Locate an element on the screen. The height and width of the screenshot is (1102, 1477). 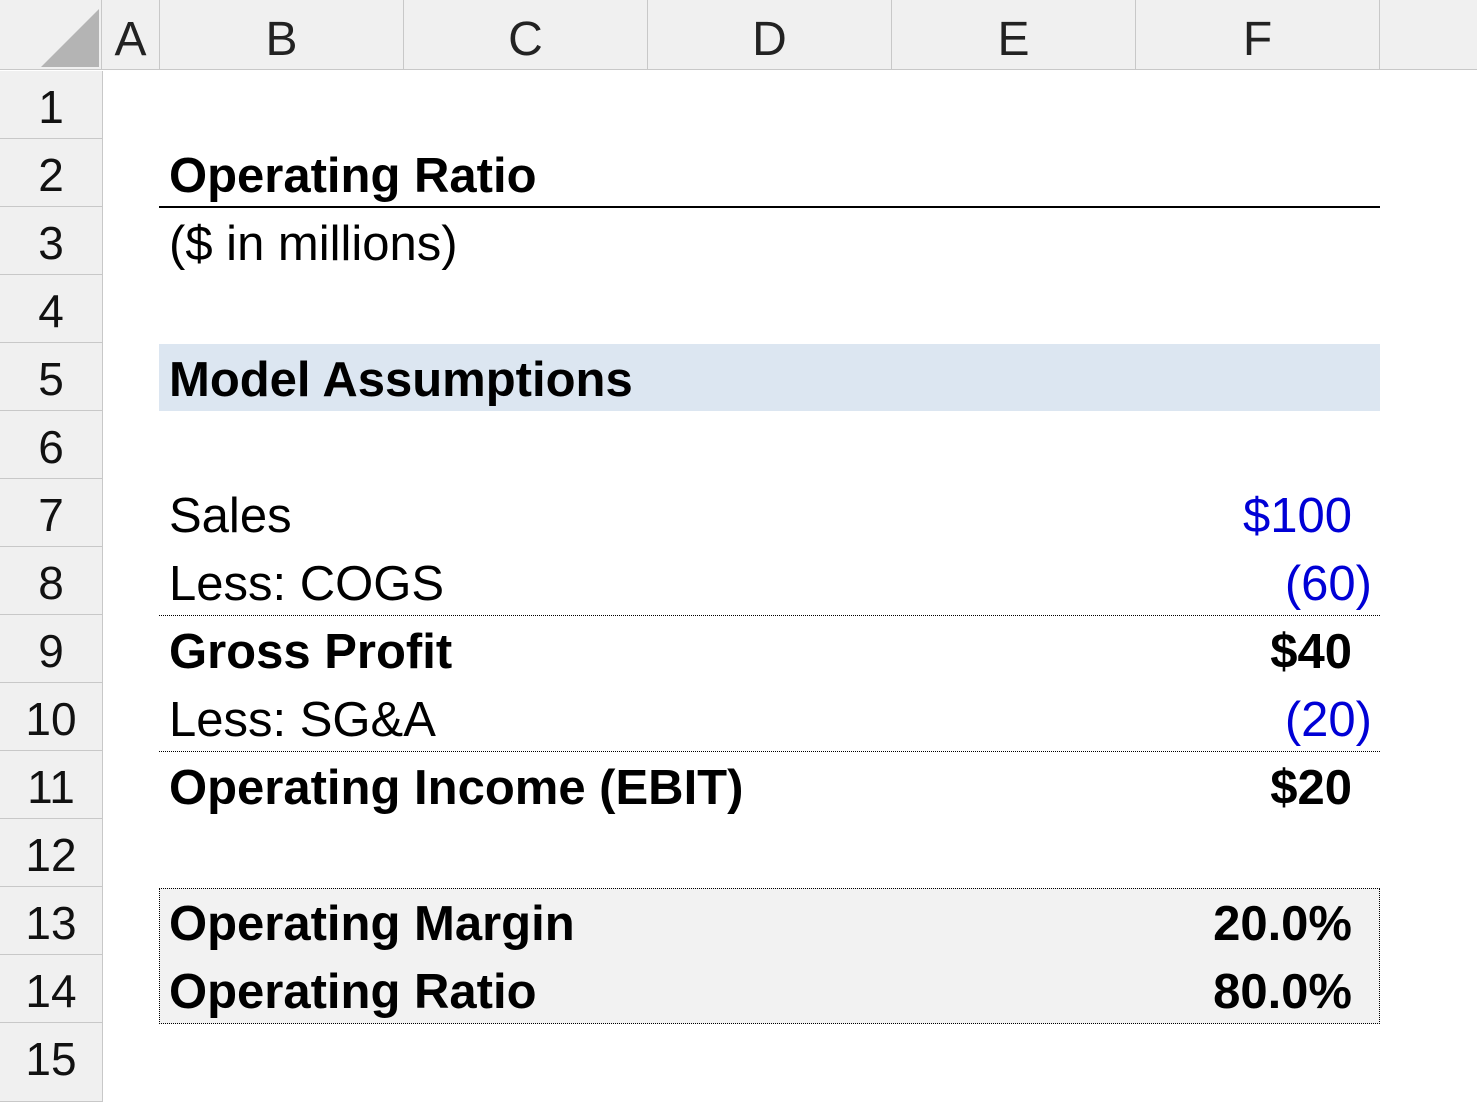
sga-value: (20) is located at coordinates (1254, 719).